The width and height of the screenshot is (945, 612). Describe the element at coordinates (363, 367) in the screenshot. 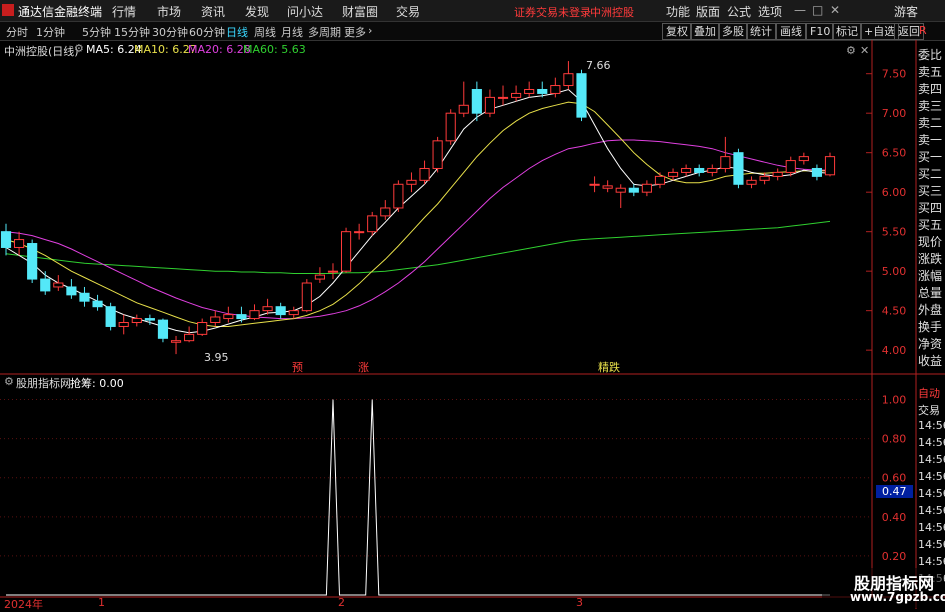

I see `signal-label-rise: 涨` at that location.